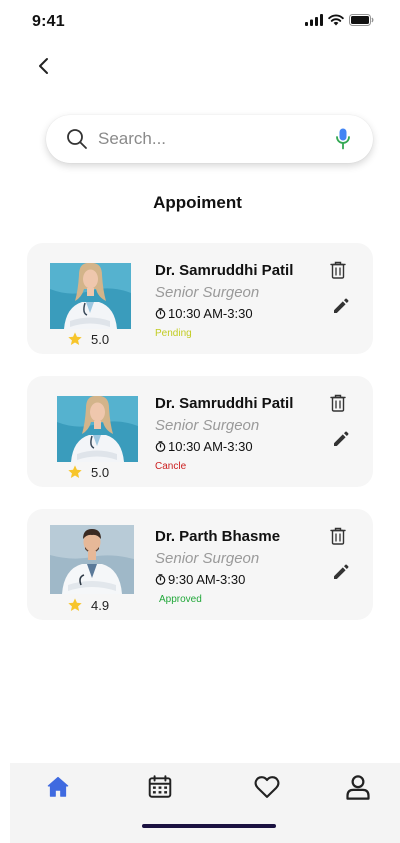  I want to click on status-icons, so click(339, 20).